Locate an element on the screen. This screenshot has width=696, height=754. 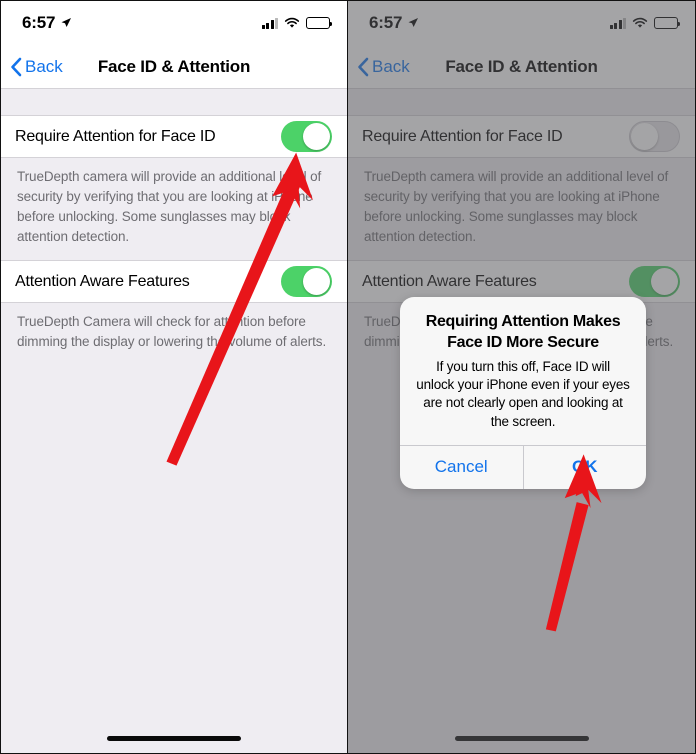
cancel-button: Cancel is located at coordinates (461, 467).